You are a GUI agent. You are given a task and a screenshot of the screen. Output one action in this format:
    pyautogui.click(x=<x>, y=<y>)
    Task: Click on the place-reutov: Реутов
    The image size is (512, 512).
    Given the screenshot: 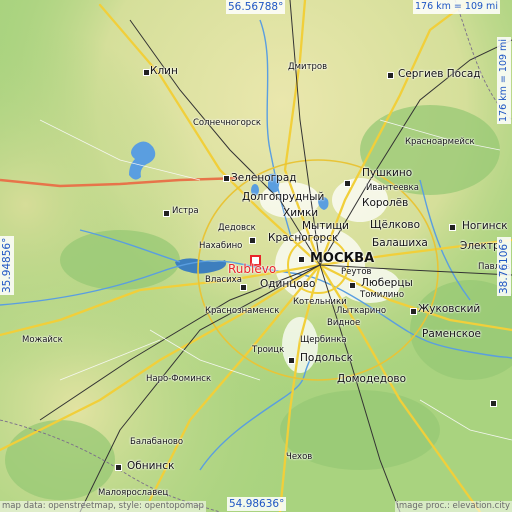 What is the action you would take?
    pyautogui.click(x=356, y=272)
    